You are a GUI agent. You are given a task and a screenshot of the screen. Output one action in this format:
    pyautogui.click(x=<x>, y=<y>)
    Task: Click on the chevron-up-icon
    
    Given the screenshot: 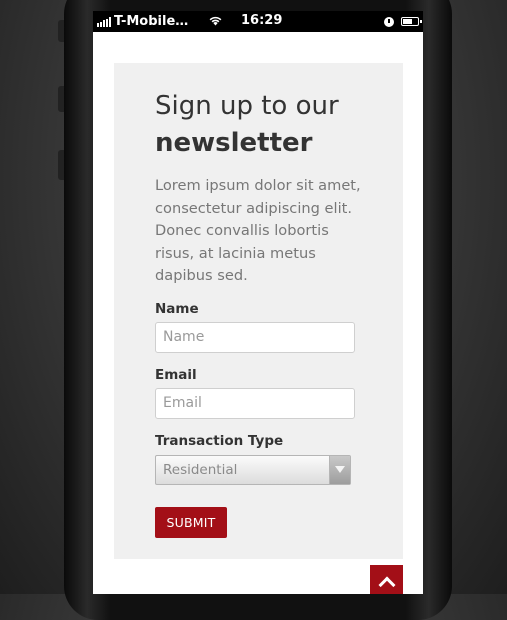 What is the action you would take?
    pyautogui.click(x=386, y=579)
    